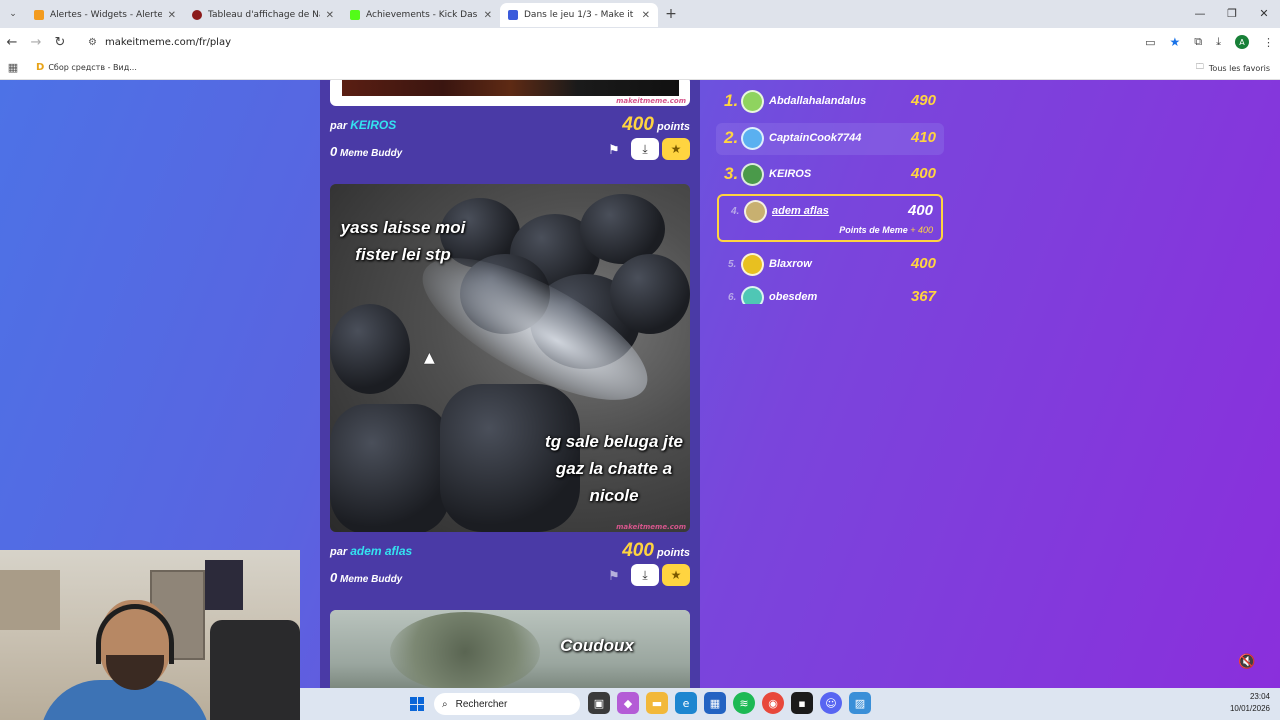 The width and height of the screenshot is (1280, 720). What do you see at coordinates (860, 703) in the screenshot?
I see `photos-icon: ▨` at bounding box center [860, 703].